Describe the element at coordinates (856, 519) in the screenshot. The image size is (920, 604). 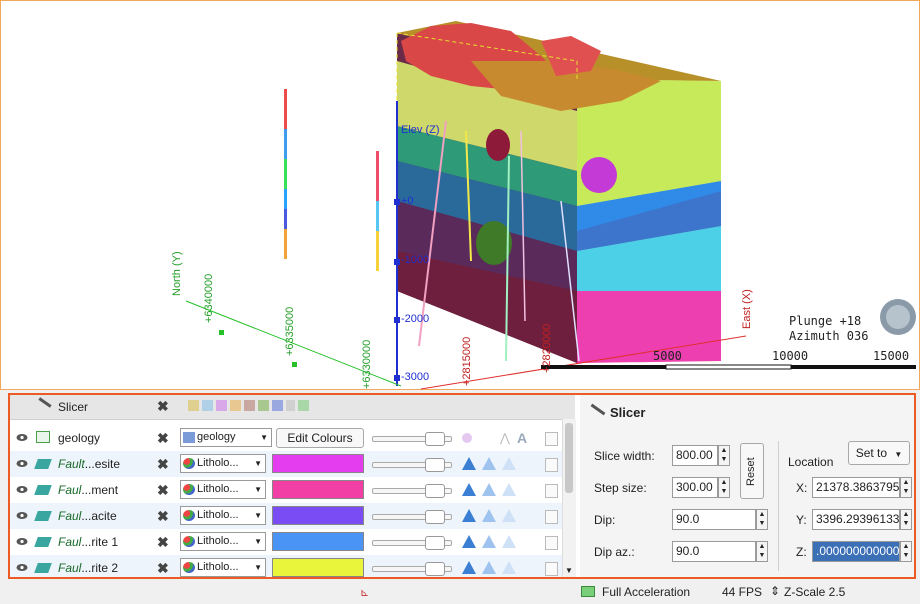
I see `y-location-input: 3396.293961331` at that location.